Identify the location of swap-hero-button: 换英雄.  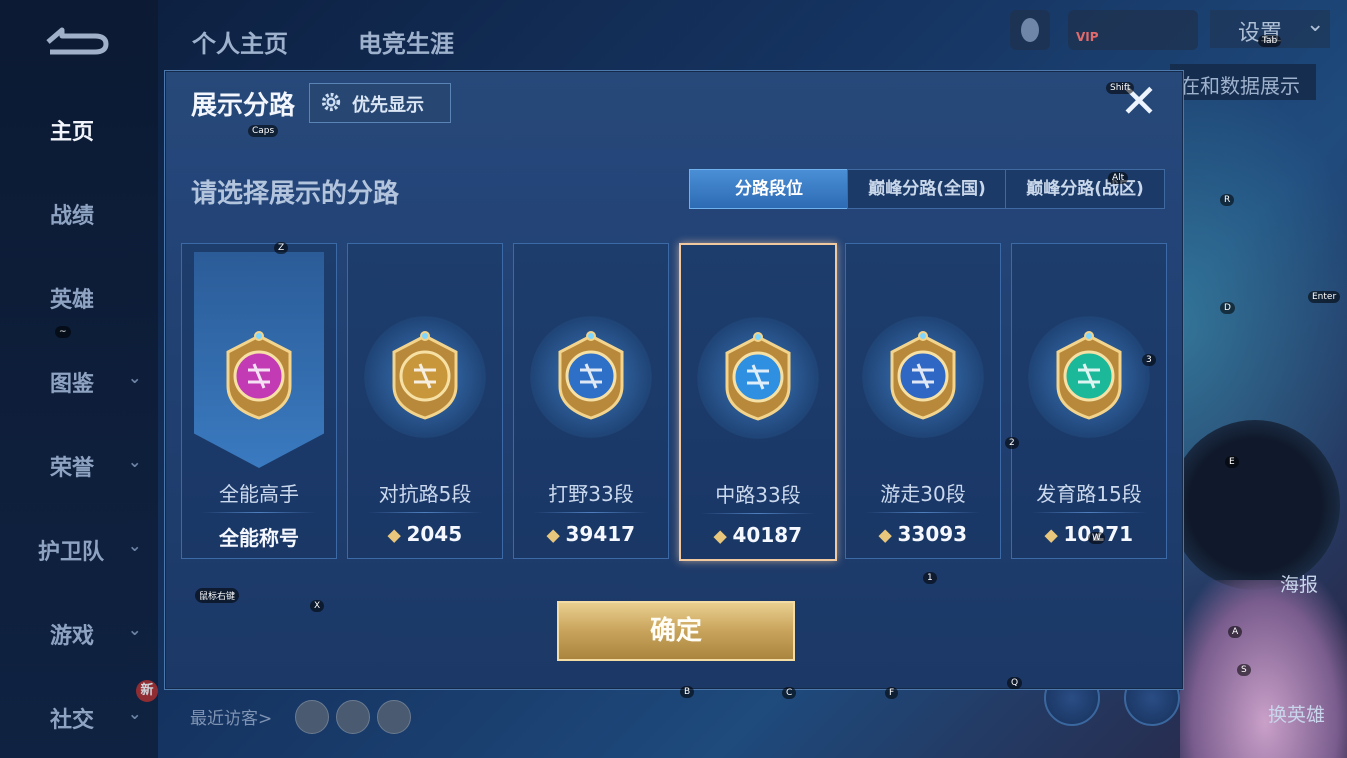
(1296, 713).